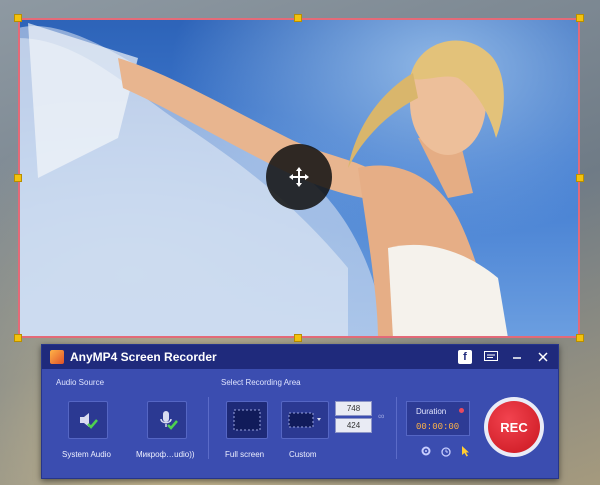 Image resolution: width=600 pixels, height=485 pixels. What do you see at coordinates (261, 382) in the screenshot?
I see `recording-area-label: Select Recording Area` at bounding box center [261, 382].